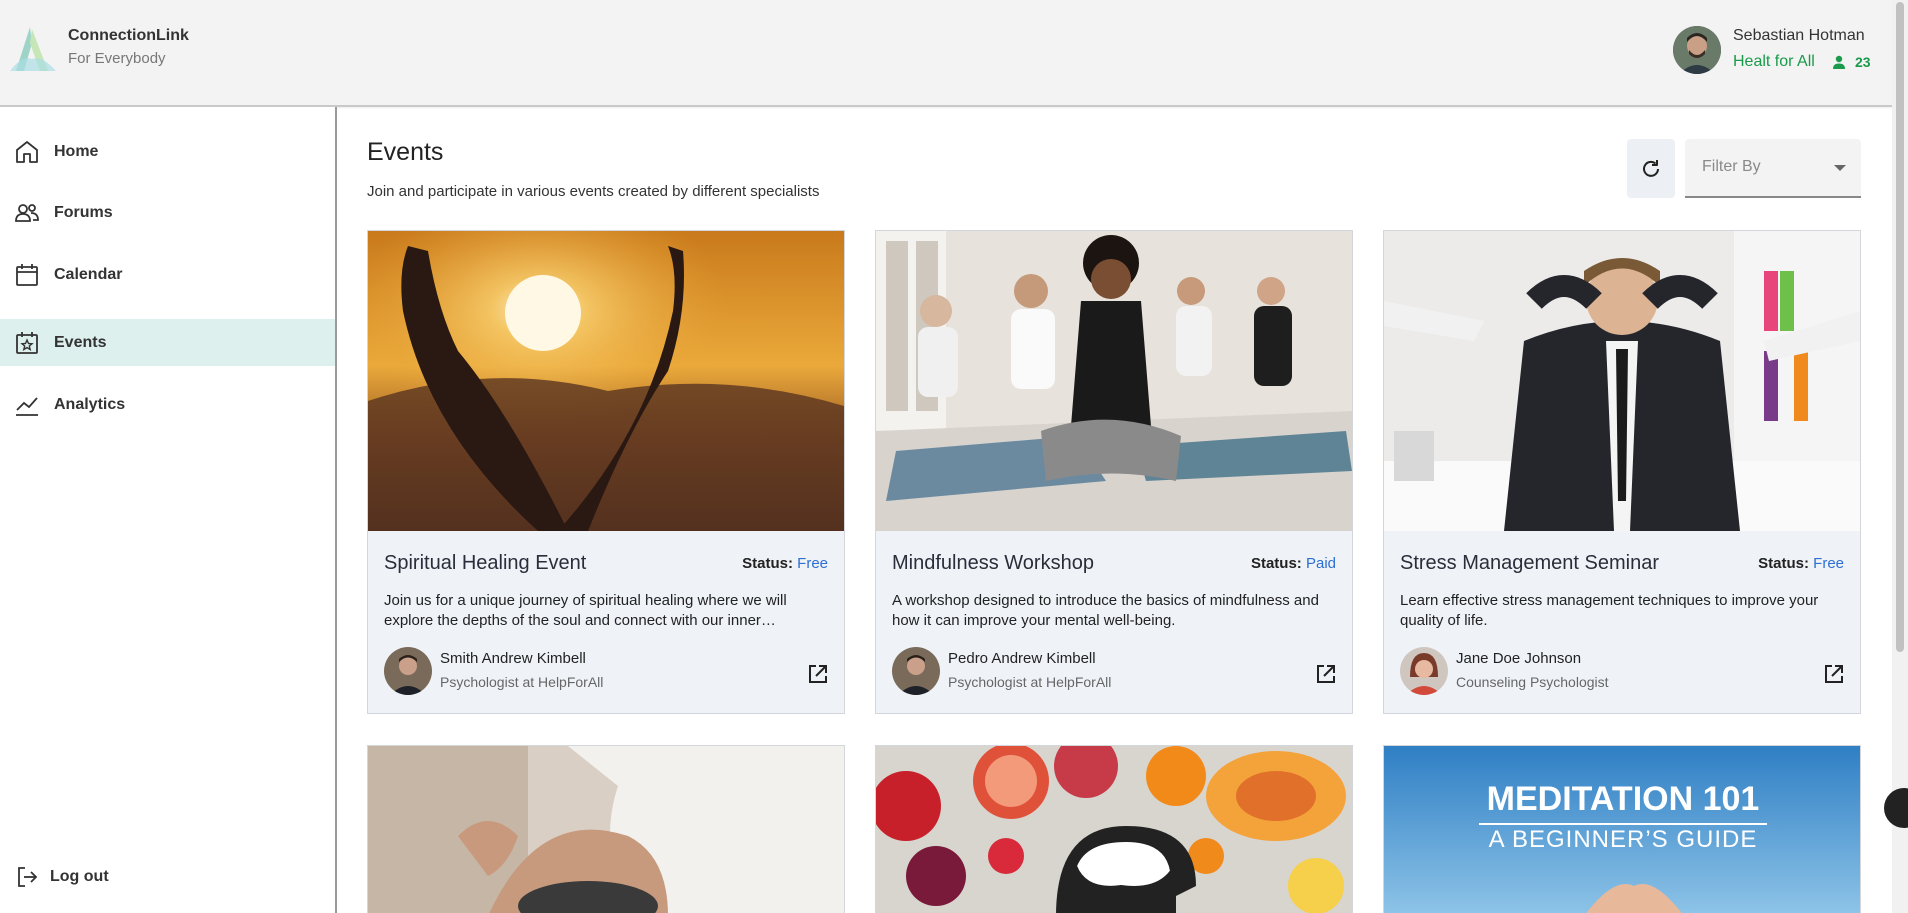 The height and width of the screenshot is (913, 1908). I want to click on member-count: 23, so click(1863, 62).